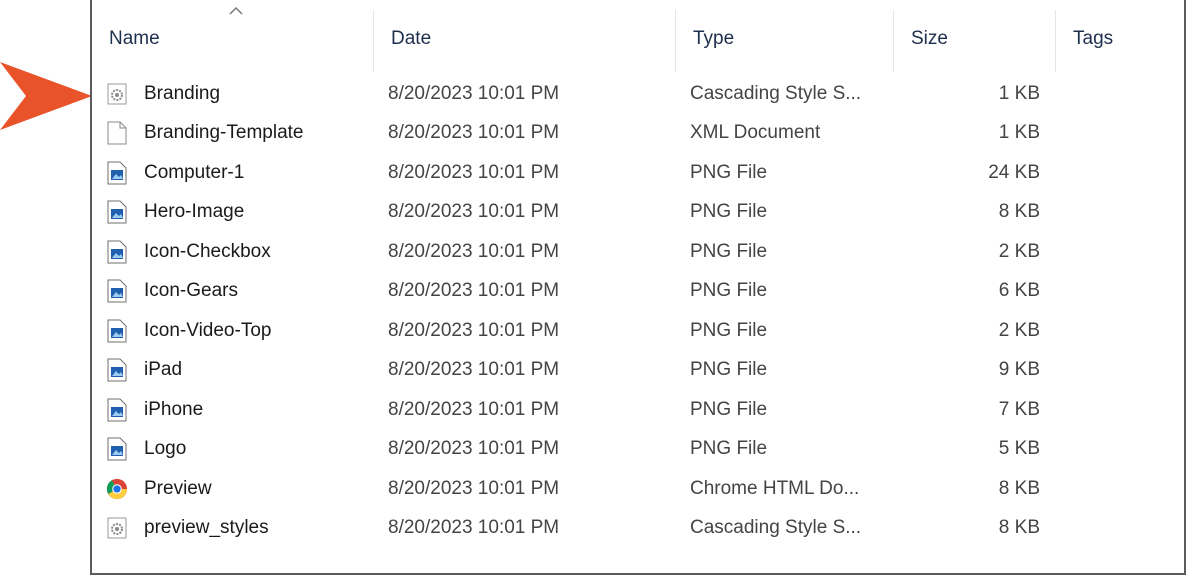 The image size is (1186, 575). Describe the element at coordinates (194, 172) in the screenshot. I see `file-name: Computer-1` at that location.